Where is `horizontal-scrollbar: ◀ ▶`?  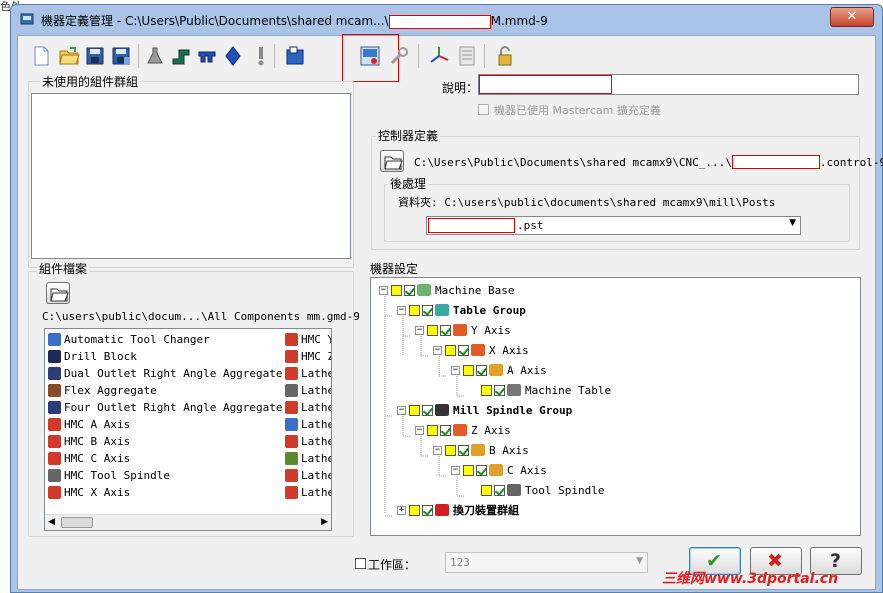 horizontal-scrollbar: ◀ ▶ is located at coordinates (188, 522).